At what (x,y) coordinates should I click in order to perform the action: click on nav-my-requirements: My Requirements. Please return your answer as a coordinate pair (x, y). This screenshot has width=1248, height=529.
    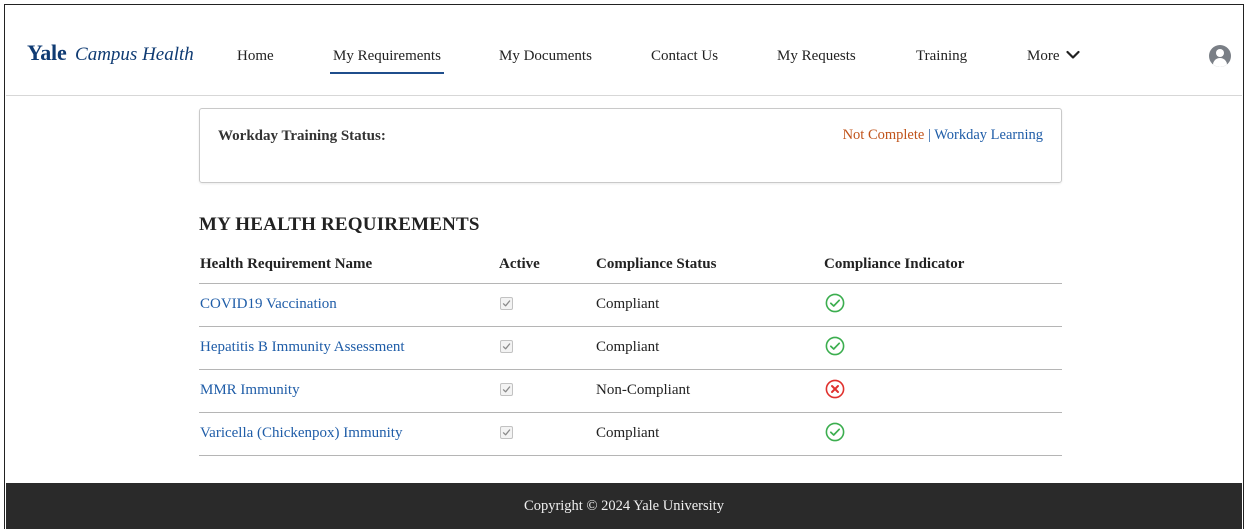
    Looking at the image, I should click on (387, 61).